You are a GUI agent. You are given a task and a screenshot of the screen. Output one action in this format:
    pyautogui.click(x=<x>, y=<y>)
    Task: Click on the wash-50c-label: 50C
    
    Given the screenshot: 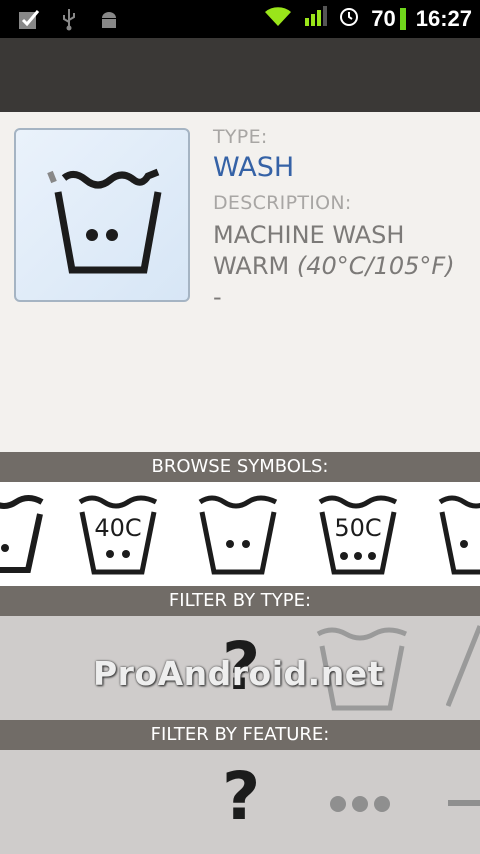 What is the action you would take?
    pyautogui.click(x=357, y=528)
    